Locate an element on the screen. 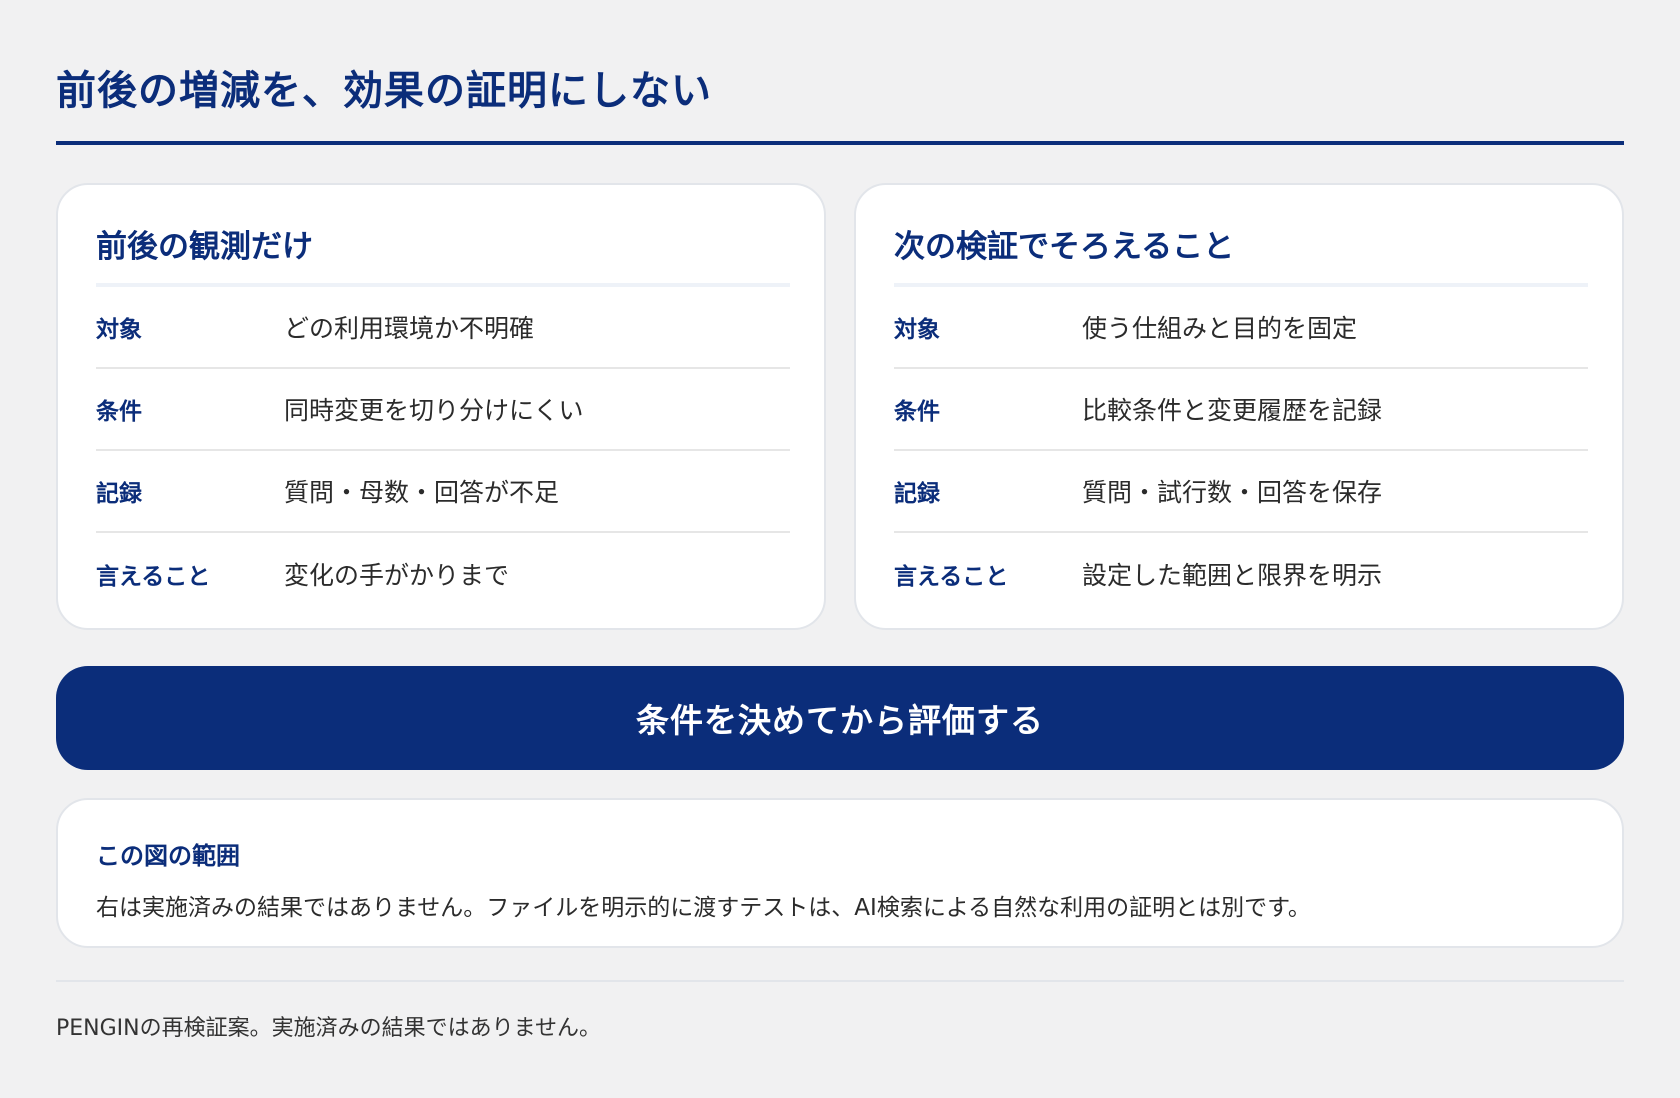  row-value: 比較条件と変更履歴を記録 is located at coordinates (1232, 410).